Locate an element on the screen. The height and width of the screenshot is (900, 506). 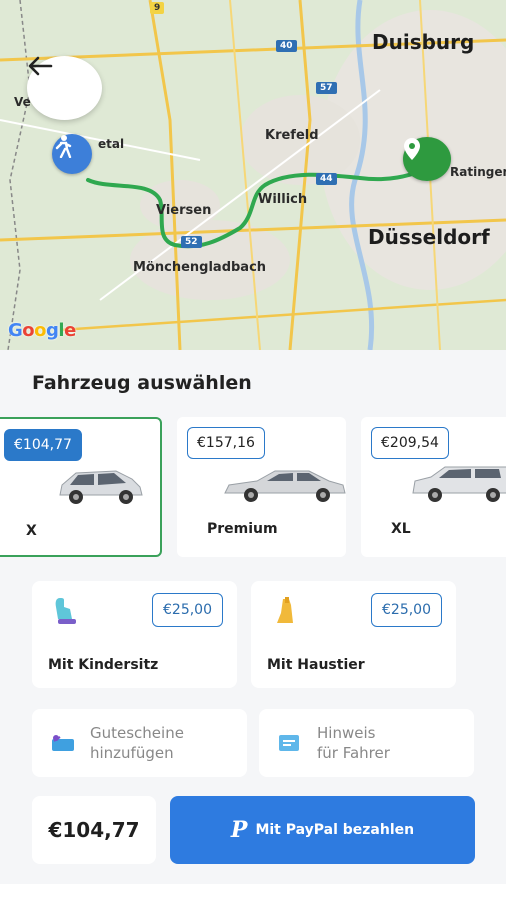
city-label-nettetal: etal is located at coordinates (111, 144).